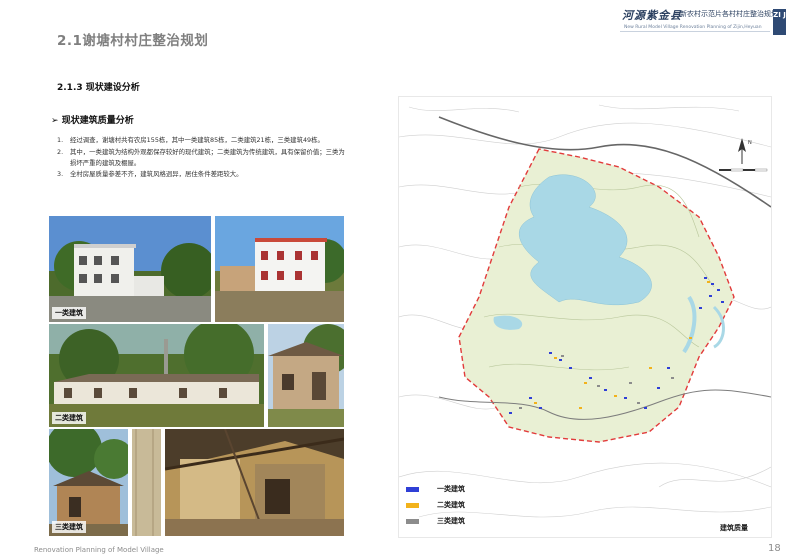 This screenshot has width=791, height=558. Describe the element at coordinates (695, 31) in the screenshot. I see `header-divider` at that location.